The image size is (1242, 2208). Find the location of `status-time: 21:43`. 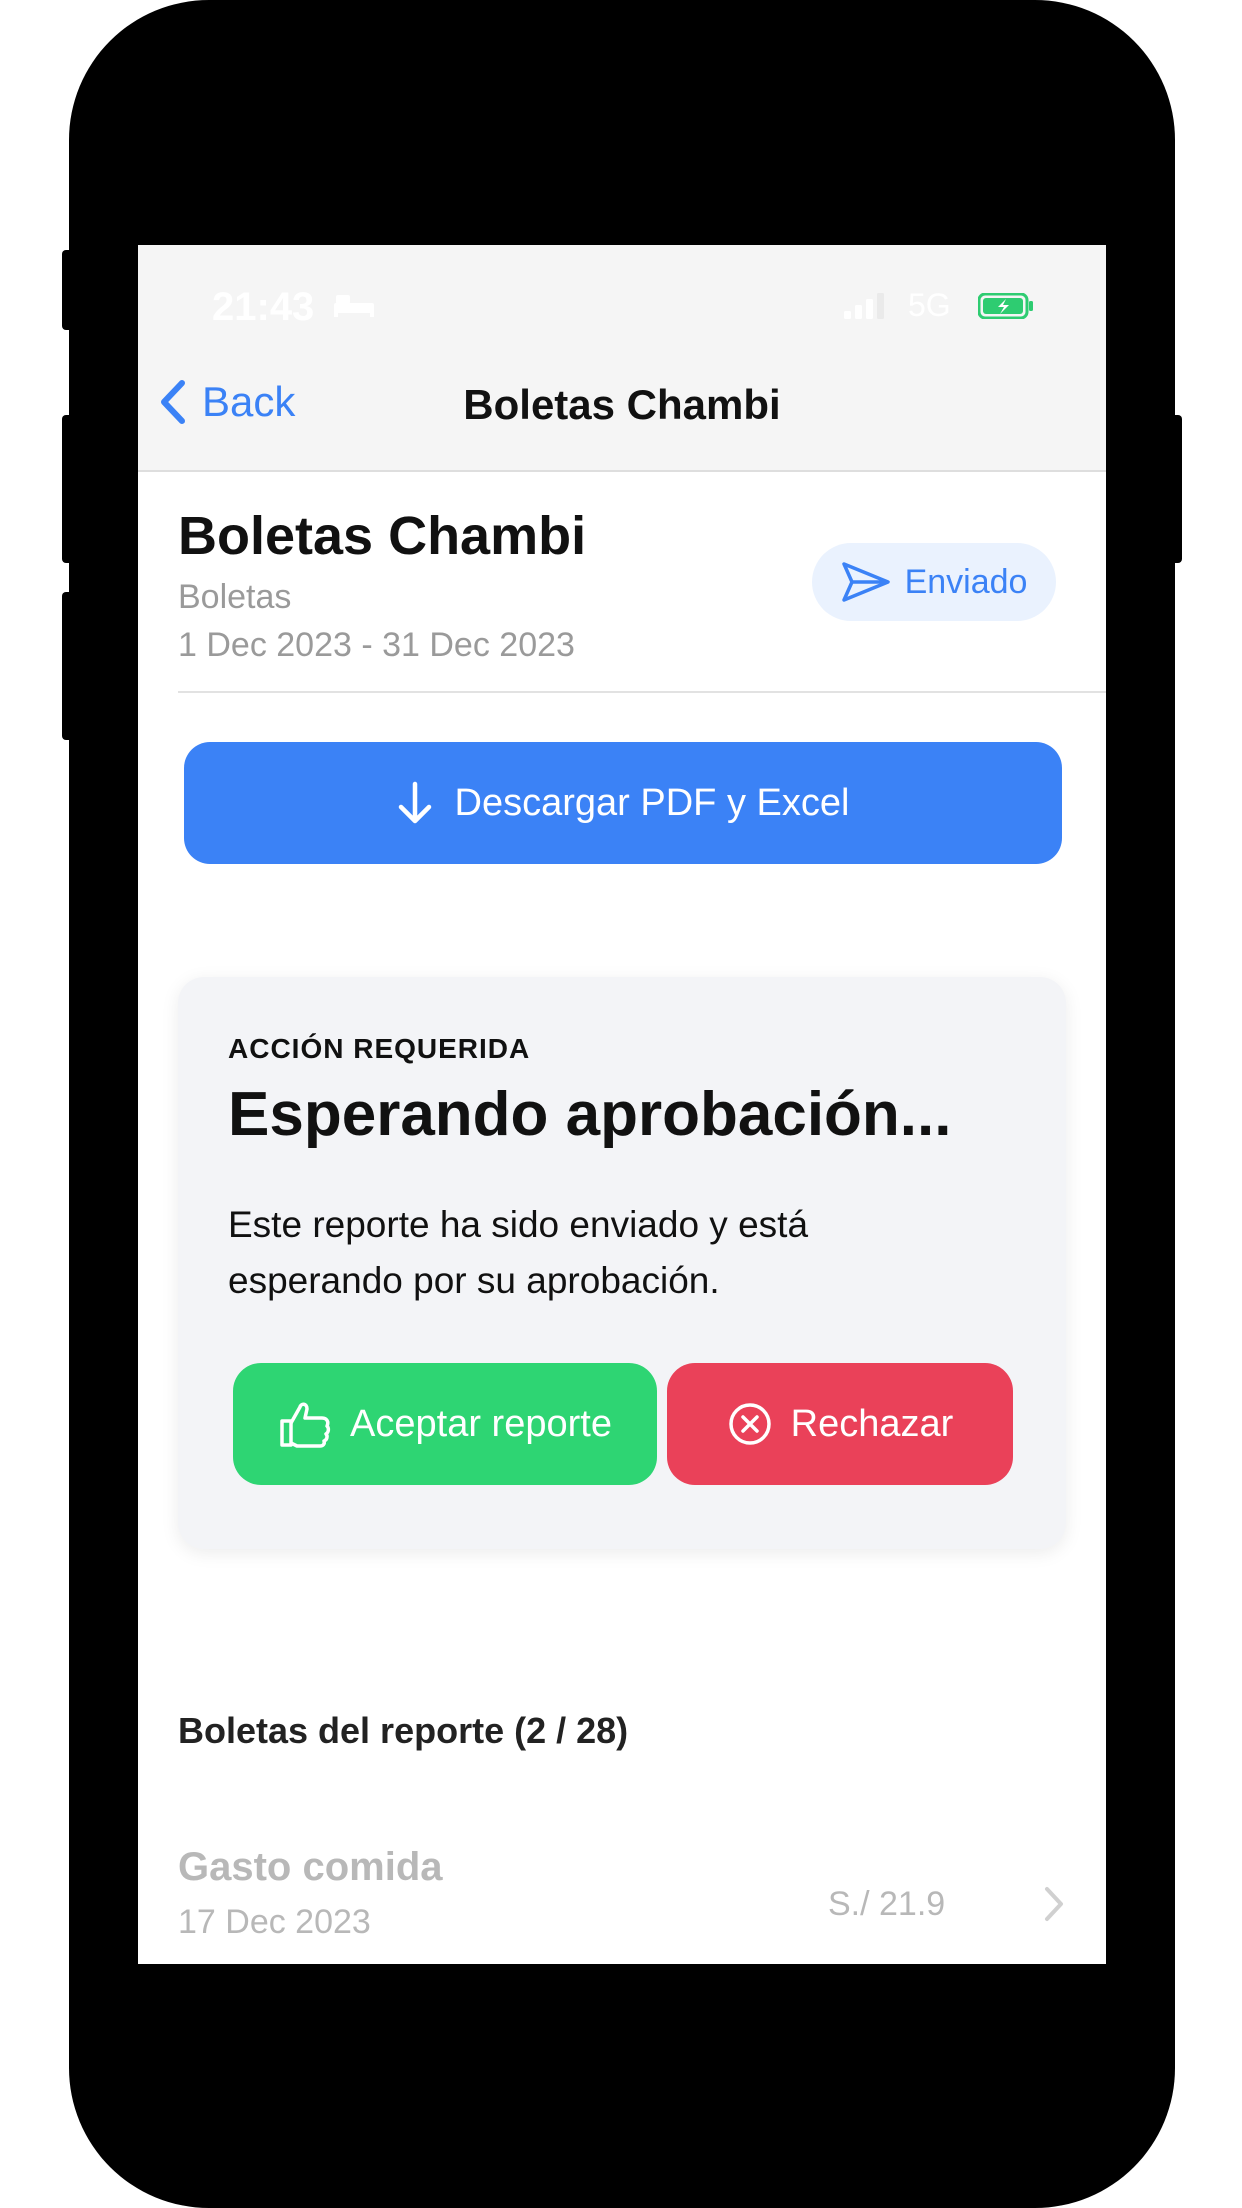

status-time: 21:43 is located at coordinates (263, 307).